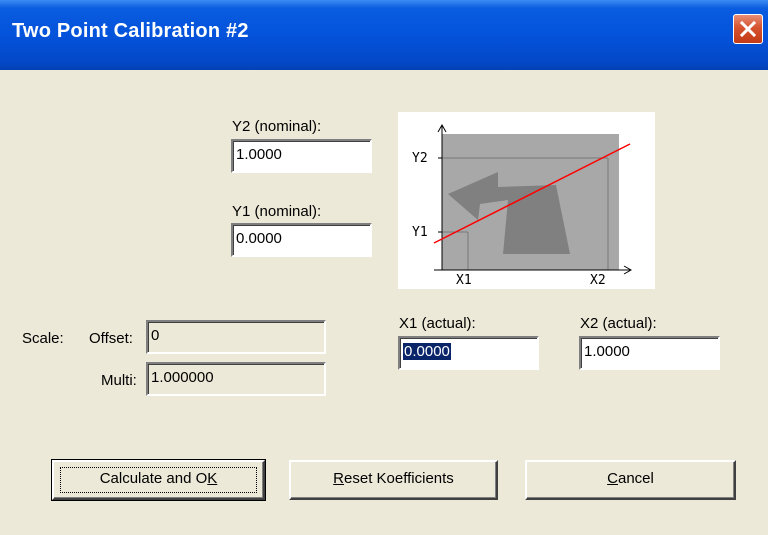 This screenshot has height=535, width=768. Describe the element at coordinates (43, 338) in the screenshot. I see `scale-label: Scale:` at that location.